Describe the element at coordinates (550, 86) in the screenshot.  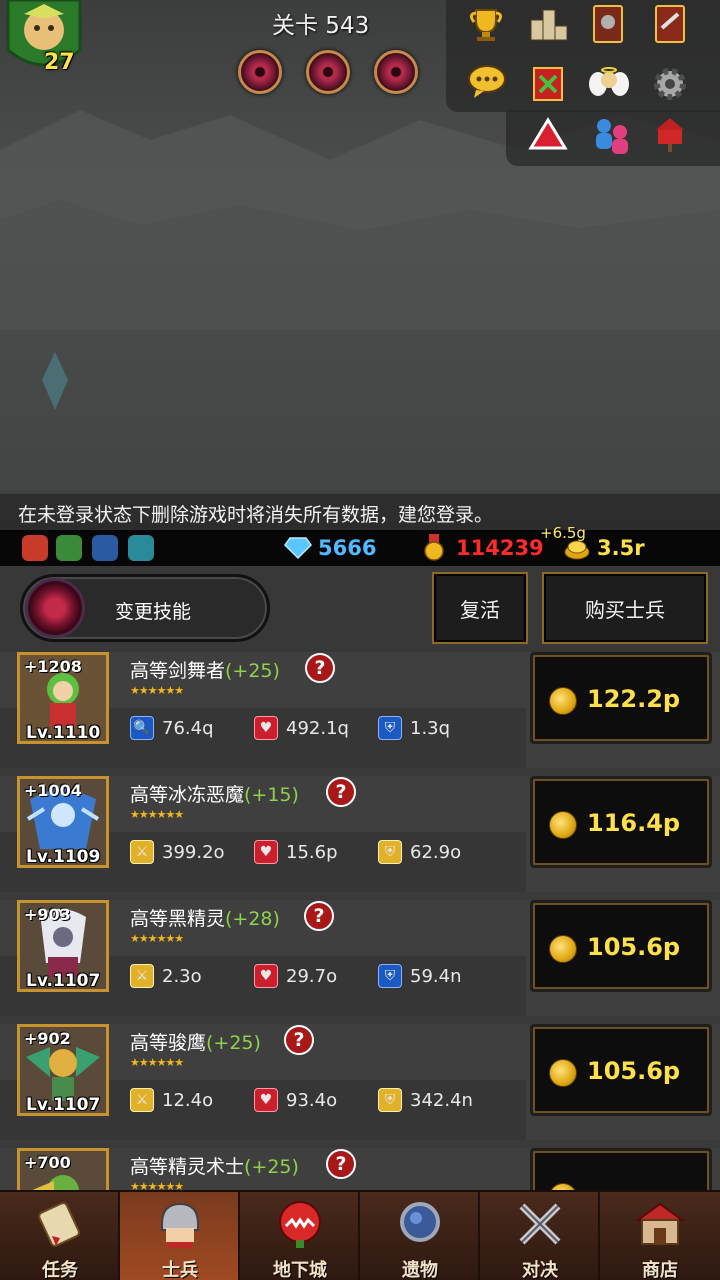
I see `guild-banner-icon` at that location.